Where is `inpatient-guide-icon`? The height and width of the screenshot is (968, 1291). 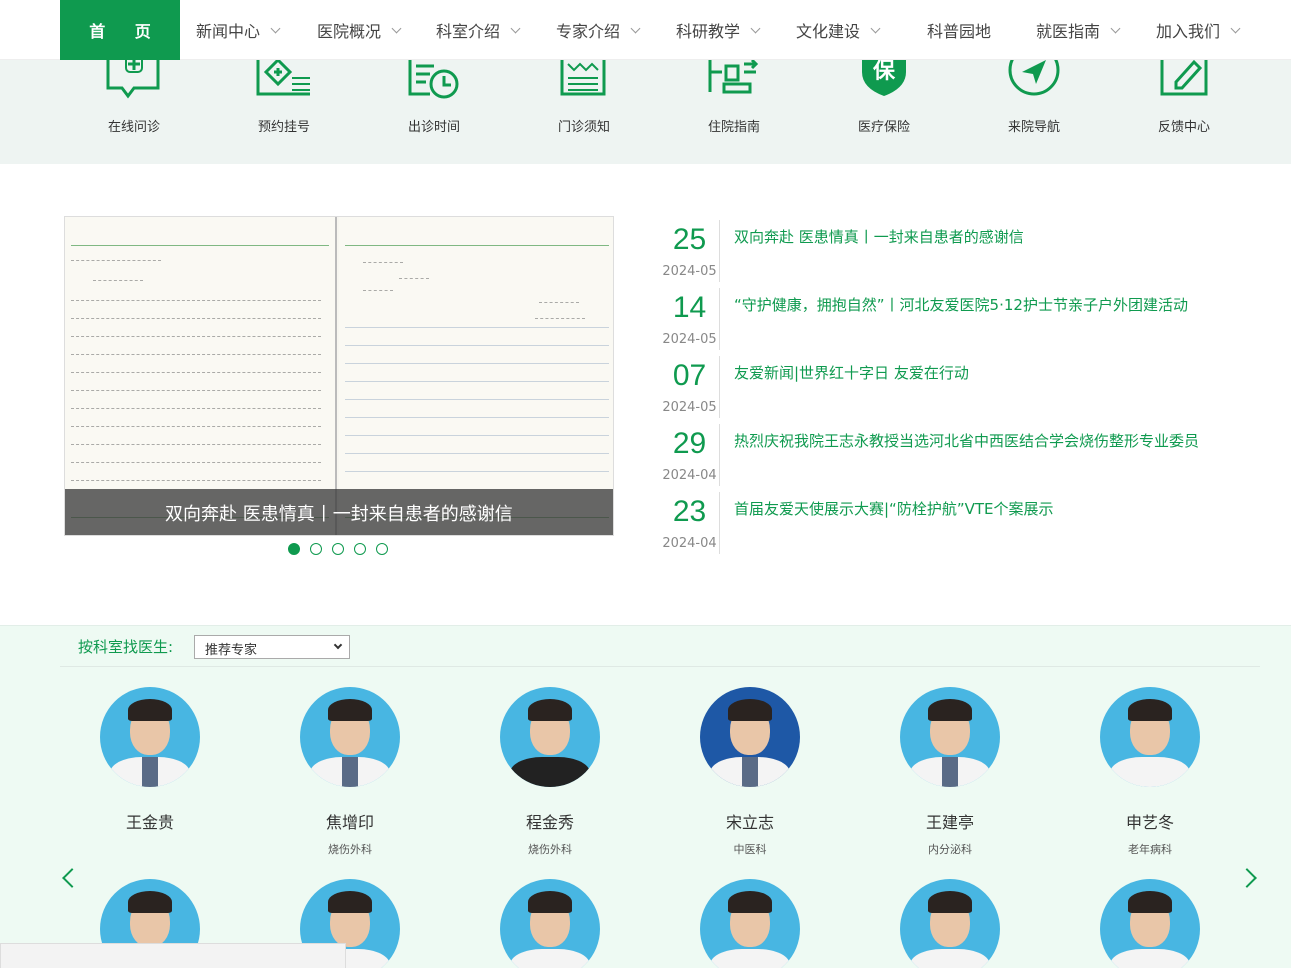 inpatient-guide-icon is located at coordinates (733, 76).